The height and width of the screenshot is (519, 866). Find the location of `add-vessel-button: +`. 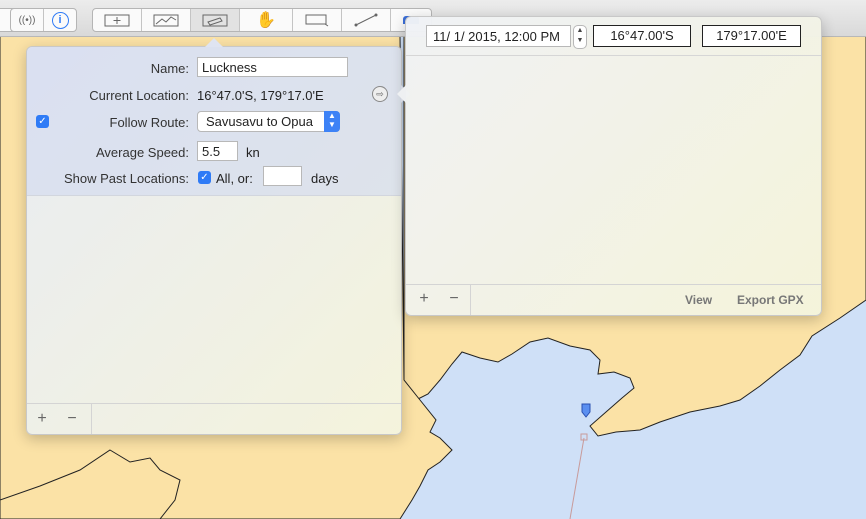

add-vessel-button: + is located at coordinates (42, 419).